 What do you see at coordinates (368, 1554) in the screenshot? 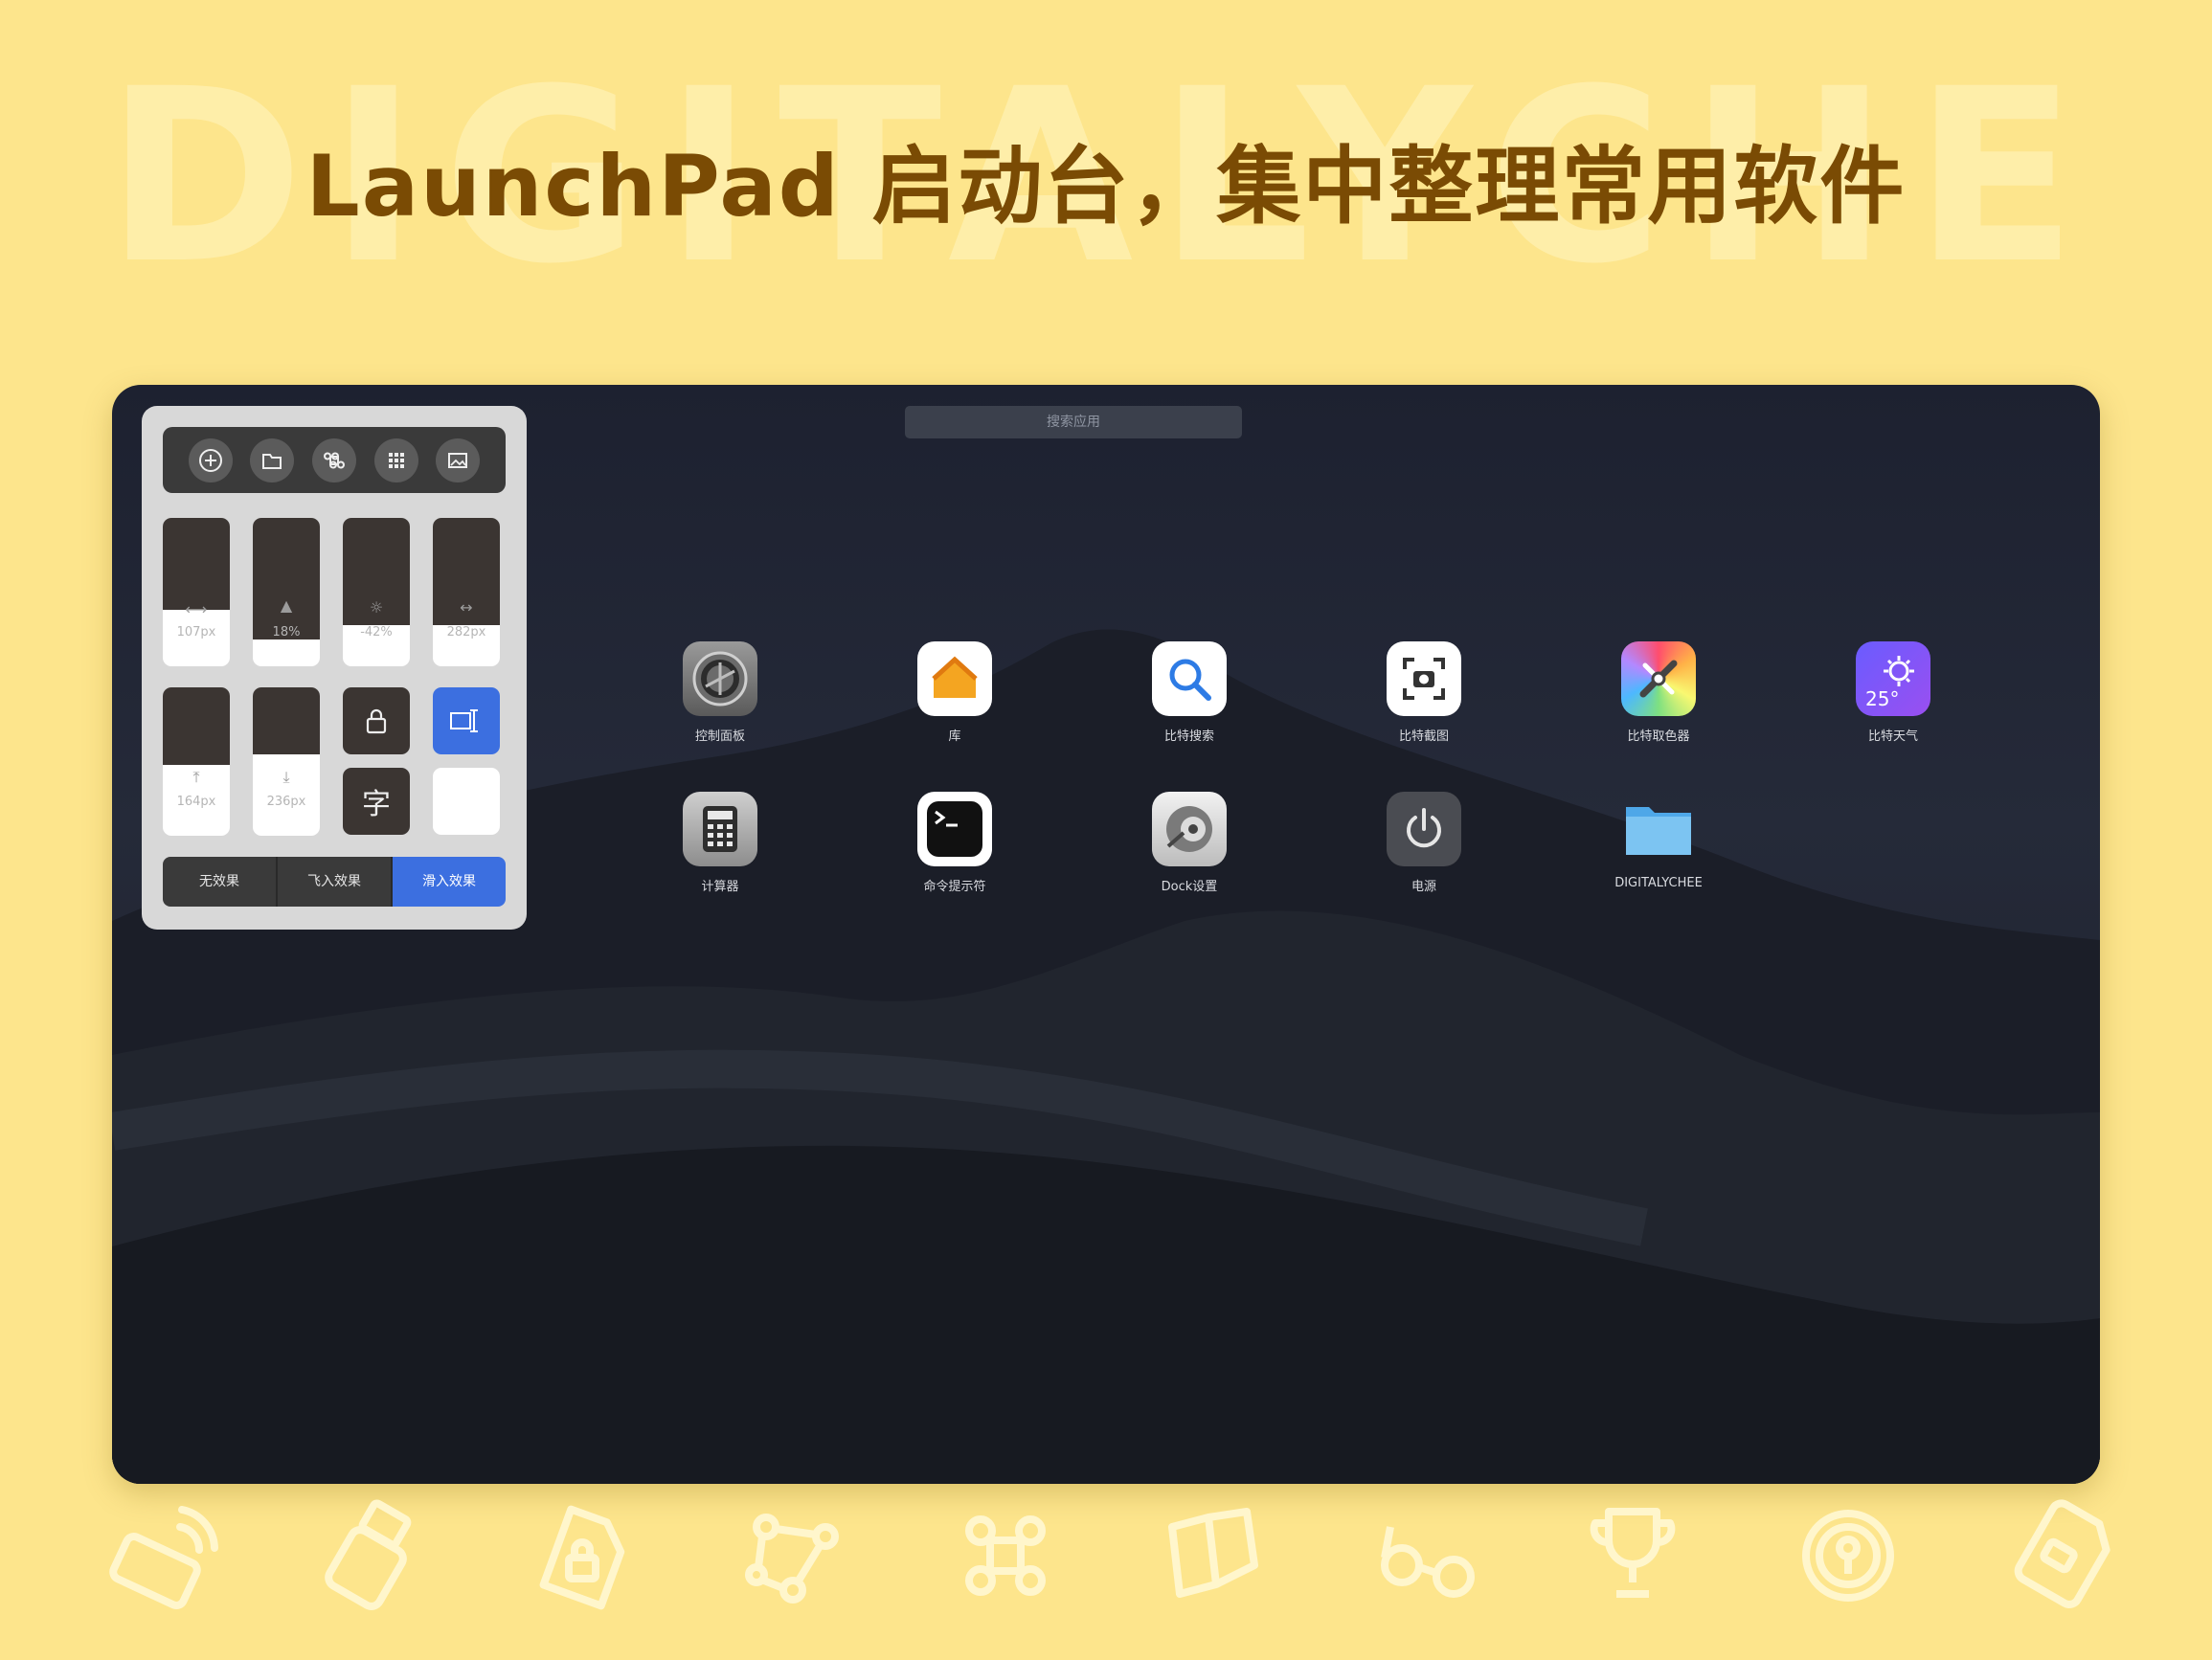
I see `usb-drive-icon` at bounding box center [368, 1554].